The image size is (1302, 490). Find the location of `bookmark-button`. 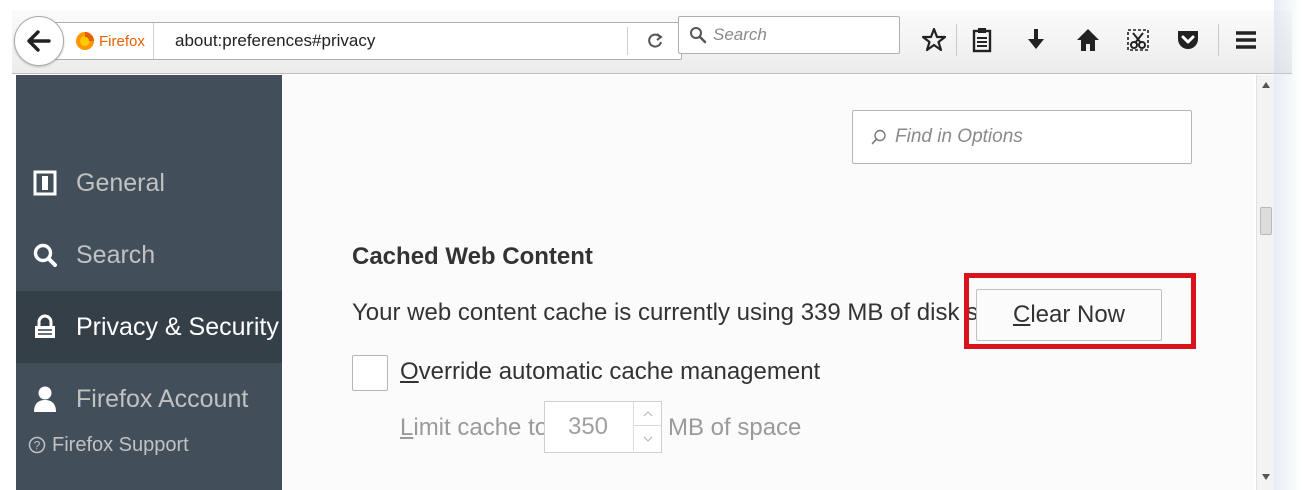

bookmark-button is located at coordinates (934, 40).